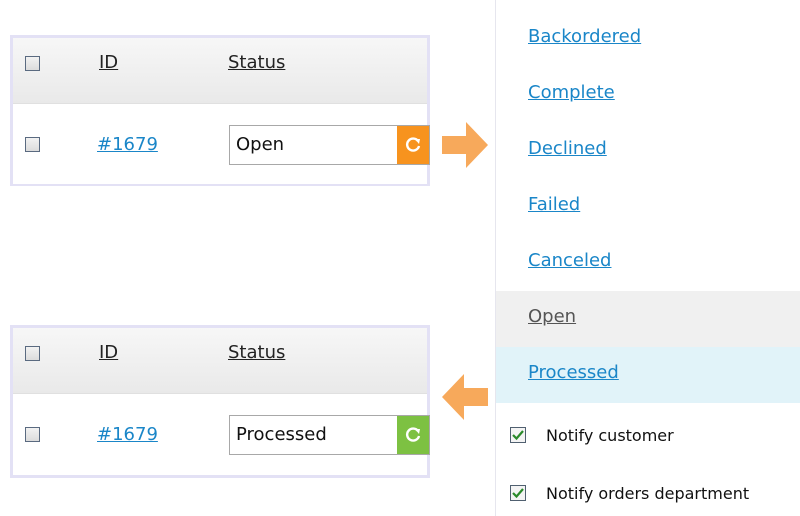 Image resolution: width=800 pixels, height=516 pixels. What do you see at coordinates (571, 92) in the screenshot?
I see `status-option-label: Complete` at bounding box center [571, 92].